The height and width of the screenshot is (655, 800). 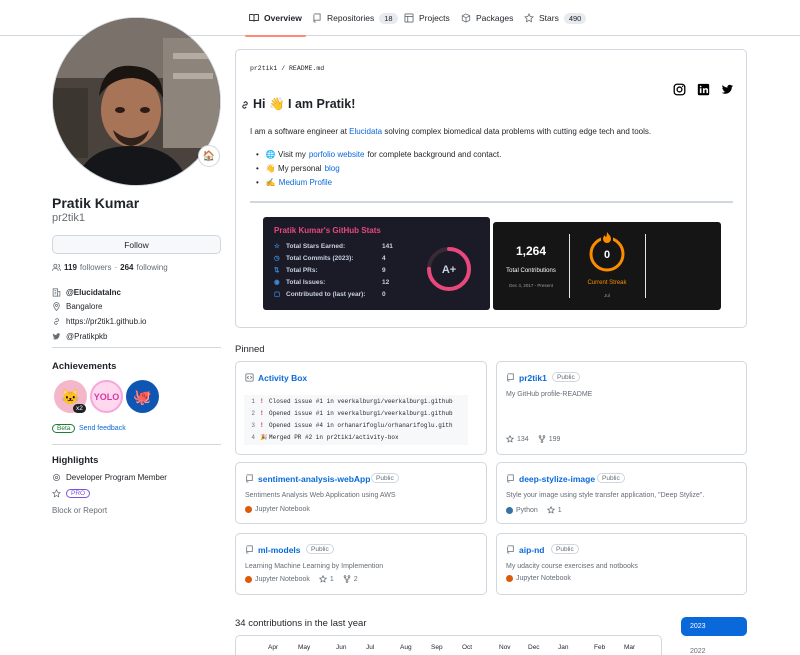 I want to click on profile-name: Pratik Kumar, so click(x=96, y=203).